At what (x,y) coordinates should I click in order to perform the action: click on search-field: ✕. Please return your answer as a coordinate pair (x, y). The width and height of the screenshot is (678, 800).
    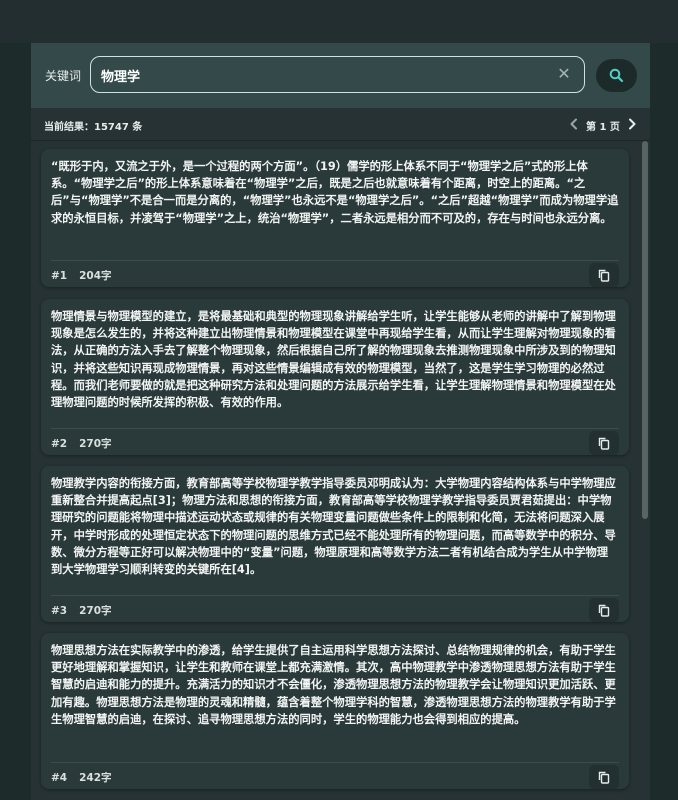
    Looking at the image, I should click on (337, 74).